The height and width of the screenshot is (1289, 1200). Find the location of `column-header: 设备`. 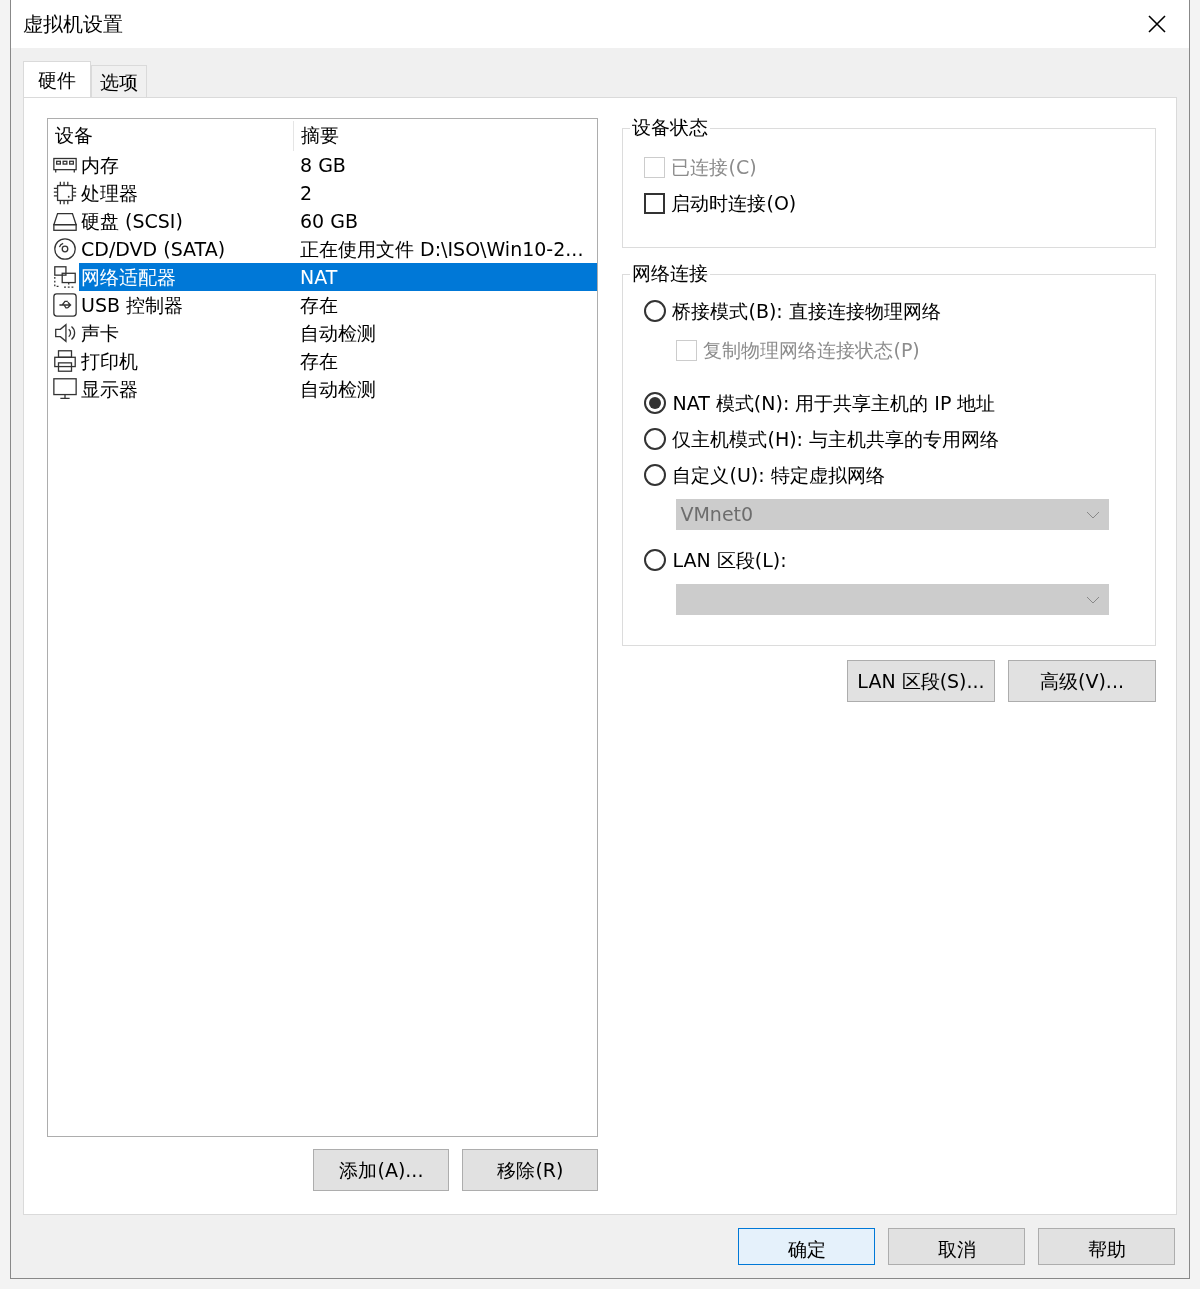

column-header: 设备 is located at coordinates (171, 136).